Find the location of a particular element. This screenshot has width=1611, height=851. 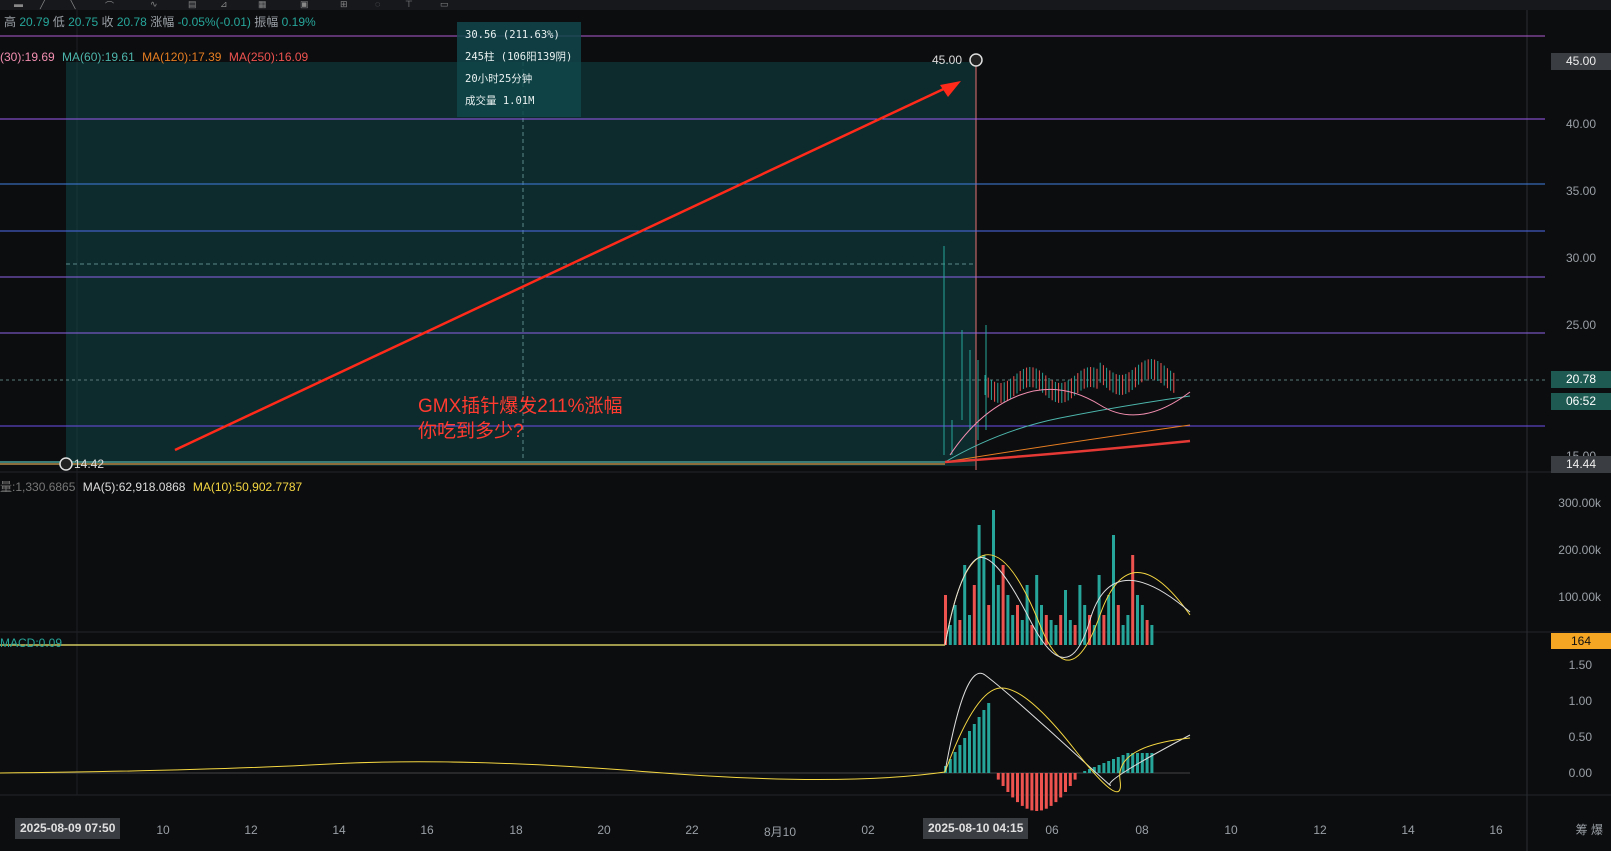

tool-icon: ▬ is located at coordinates (18, 4).